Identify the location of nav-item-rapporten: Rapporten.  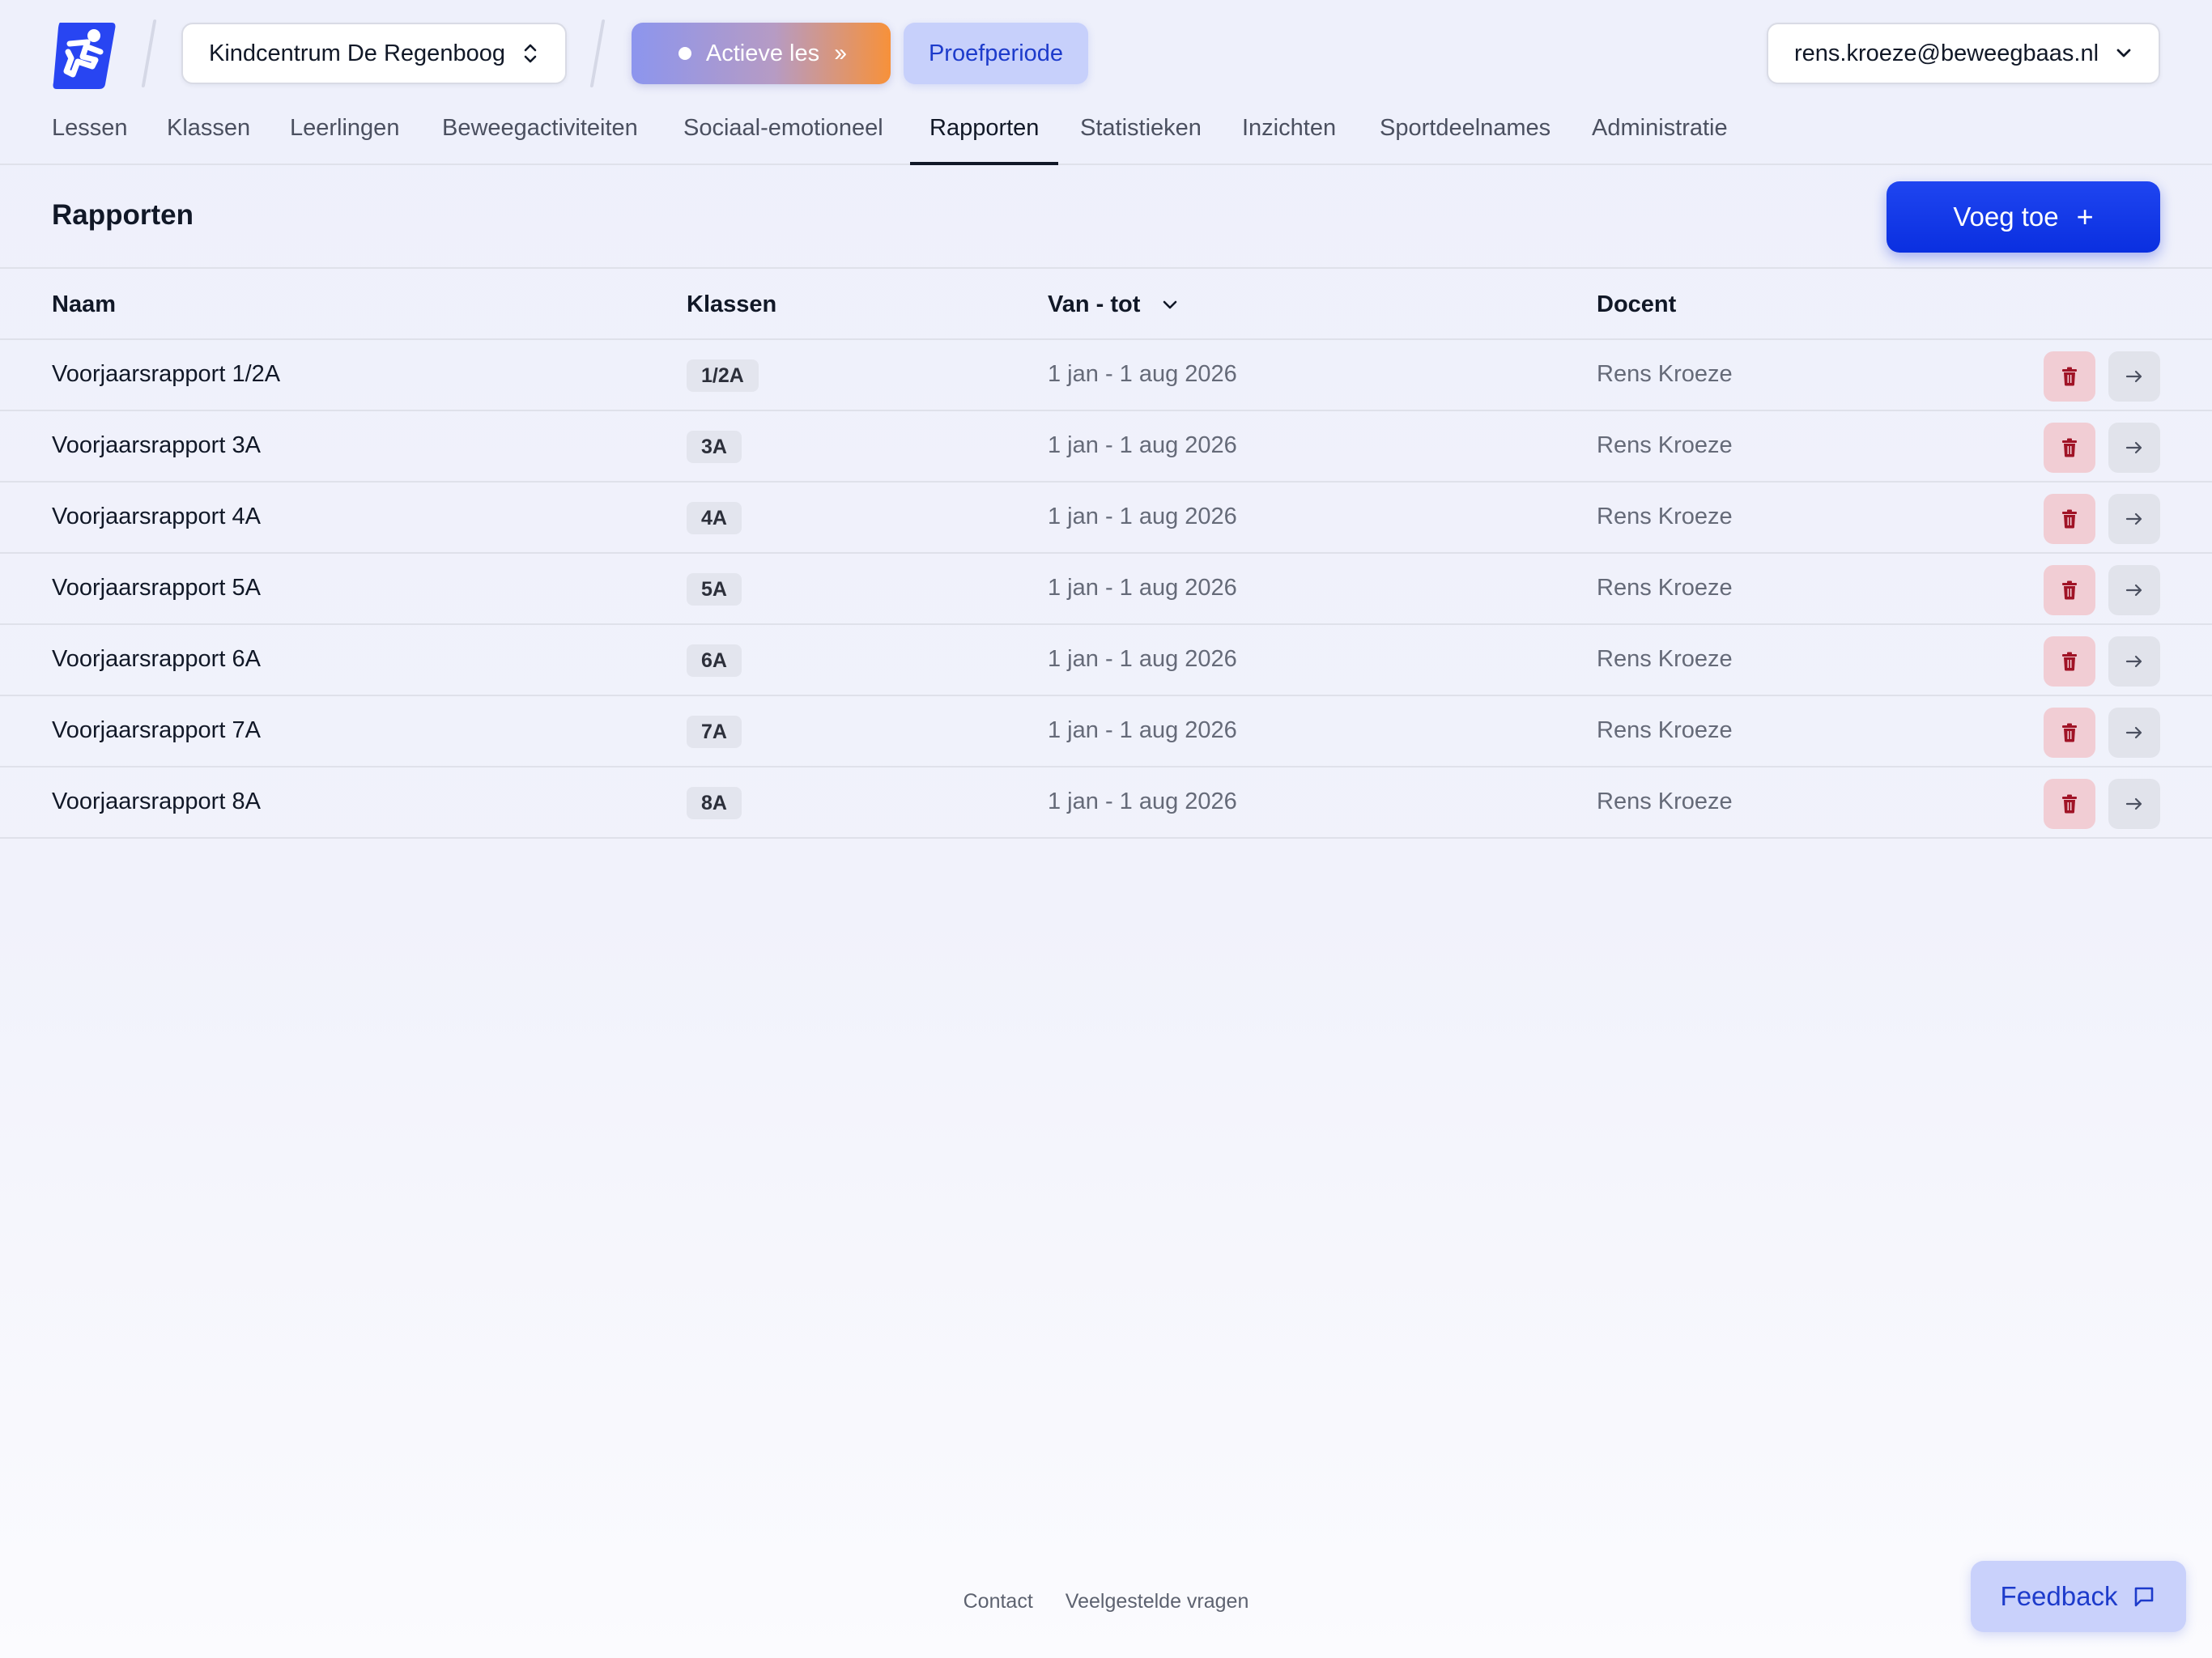
(985, 135).